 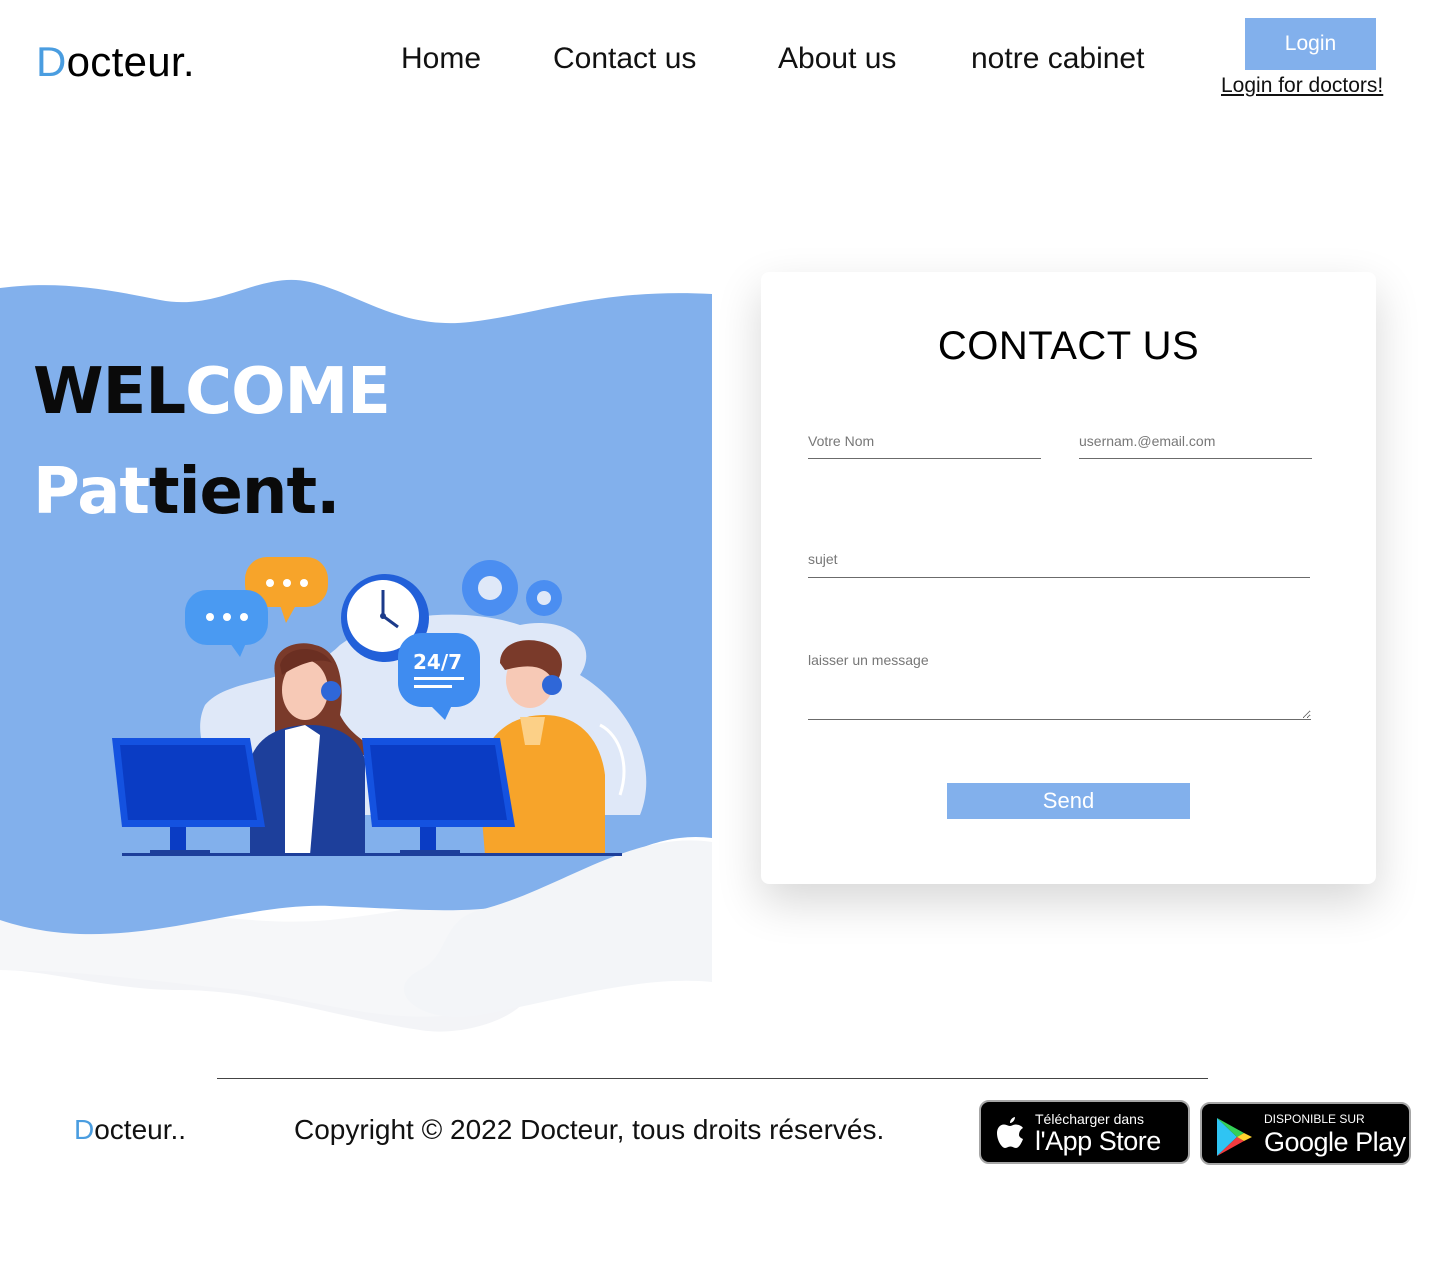 I want to click on nav-home: Home, so click(x=441, y=59).